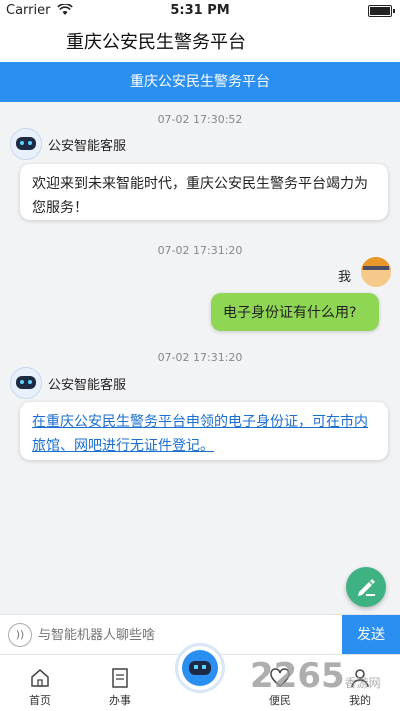  I want to click on nav-title: 重庆公安民生警务平台, so click(200, 82).